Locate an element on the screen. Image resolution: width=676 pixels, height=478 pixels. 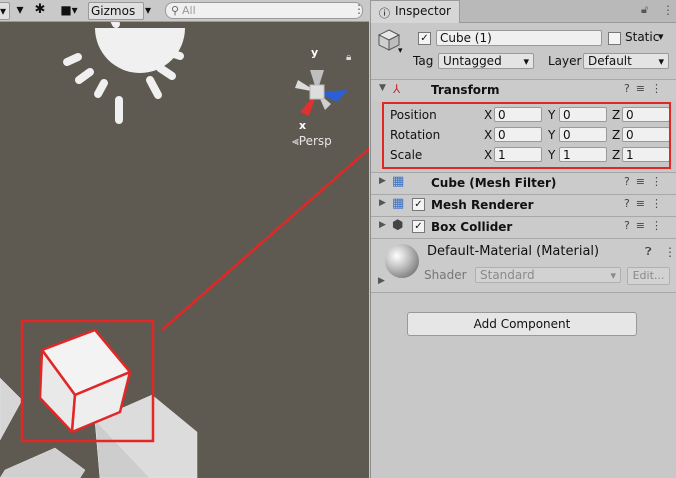
mesh-filter-icon: ▦ is located at coordinates (398, 181).